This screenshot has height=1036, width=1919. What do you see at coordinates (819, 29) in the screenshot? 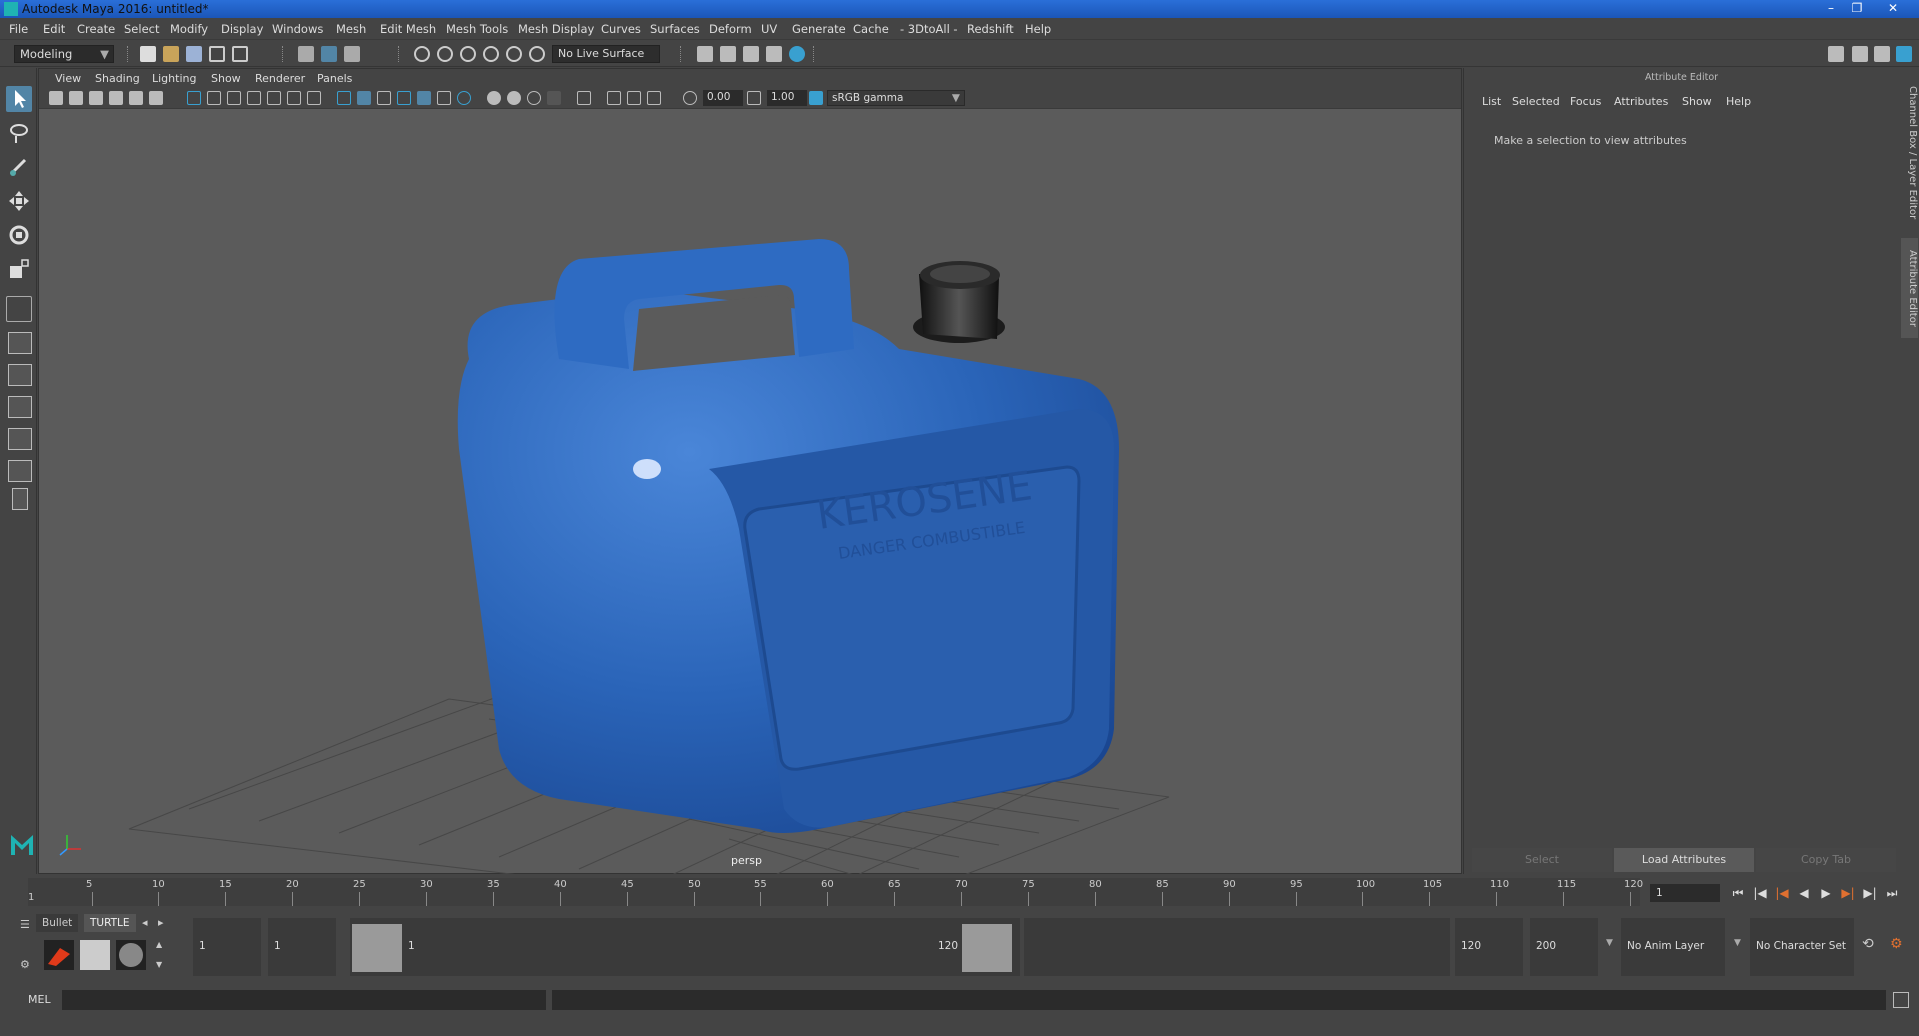
I see `menu-generate: Generate` at bounding box center [819, 29].